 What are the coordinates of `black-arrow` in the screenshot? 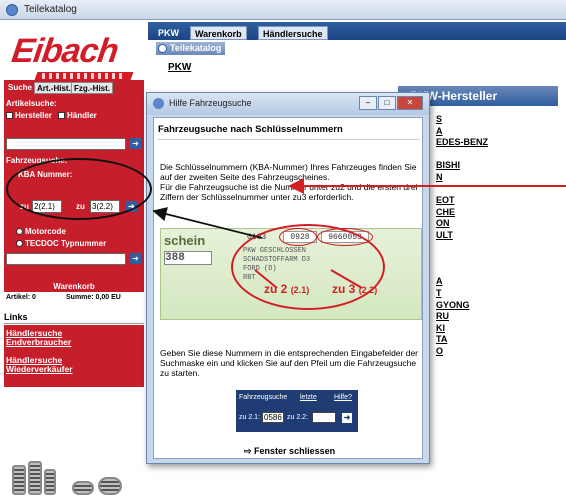 It's located at (207, 223).